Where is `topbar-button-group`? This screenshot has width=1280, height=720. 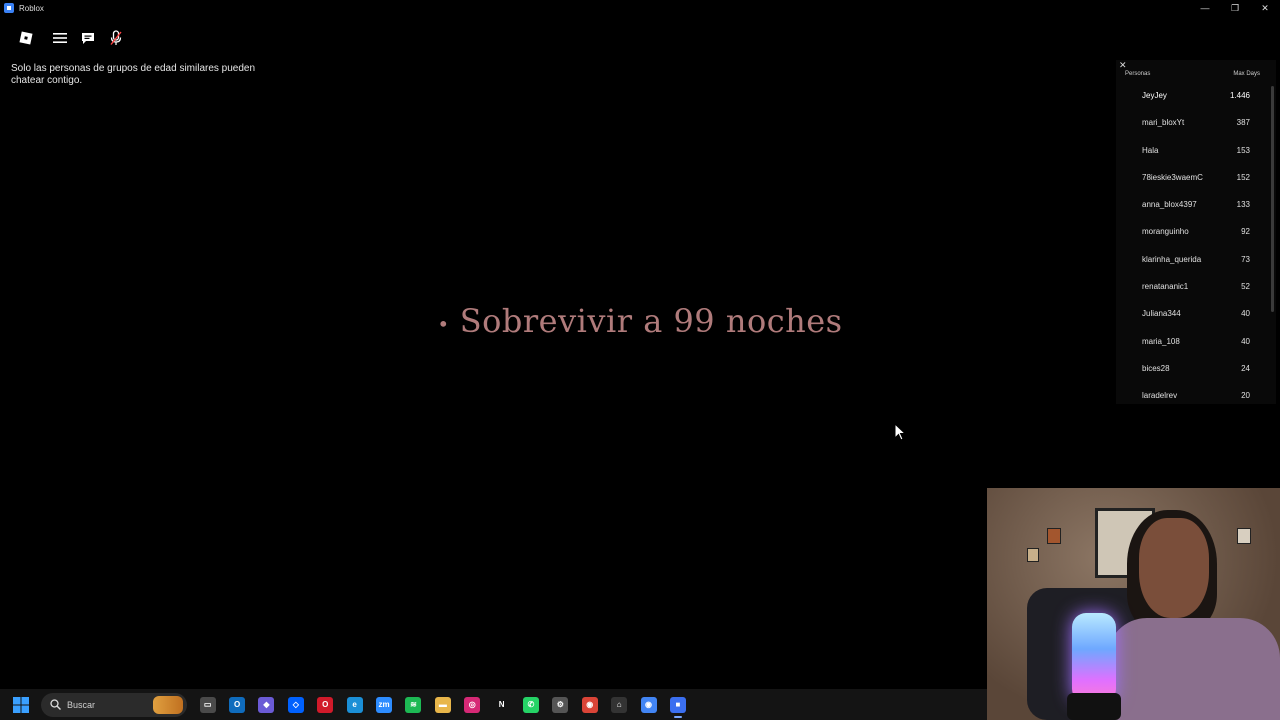
topbar-button-group is located at coordinates (88, 38).